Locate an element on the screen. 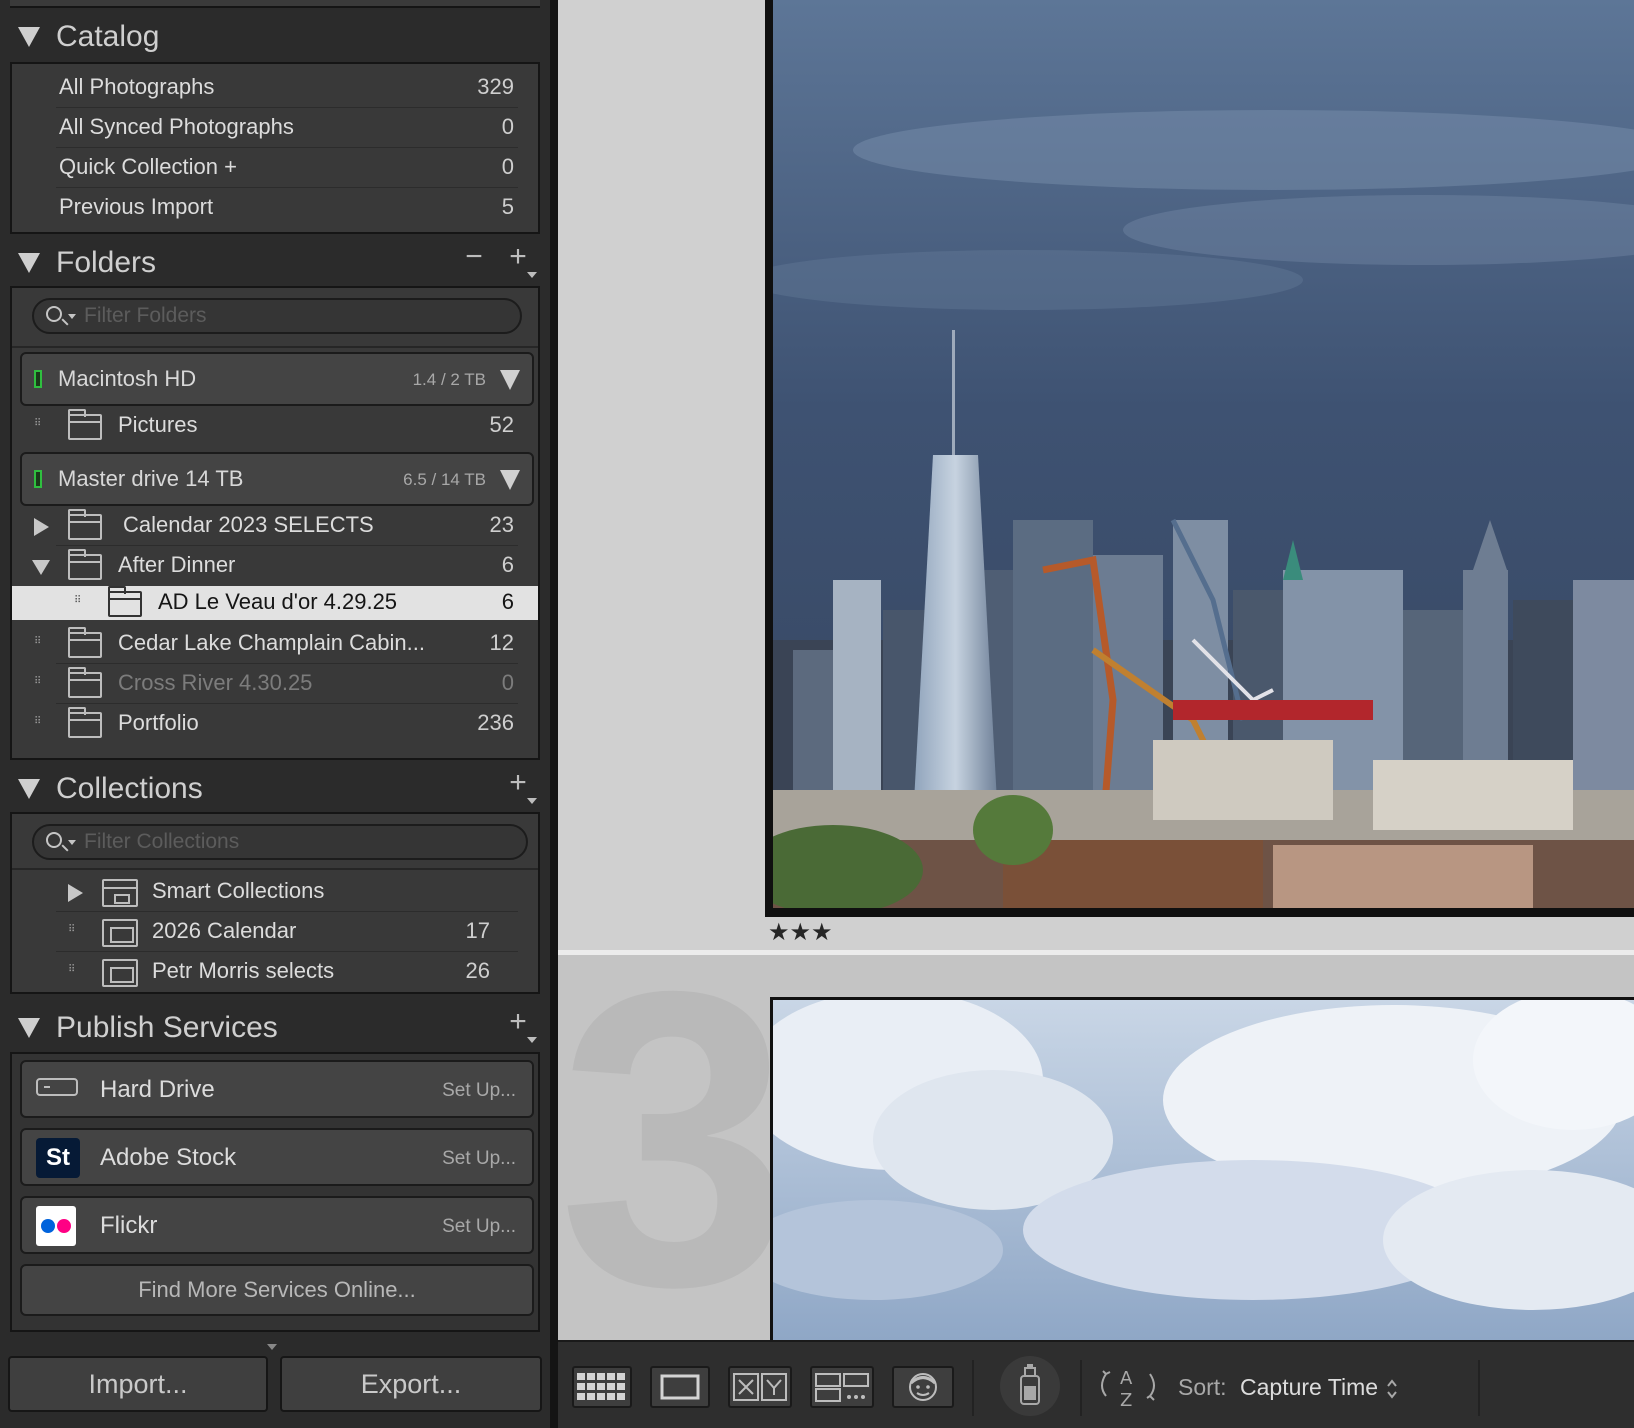 This screenshot has height=1428, width=1634. sort-direction-button: A Z is located at coordinates (1129, 1386).